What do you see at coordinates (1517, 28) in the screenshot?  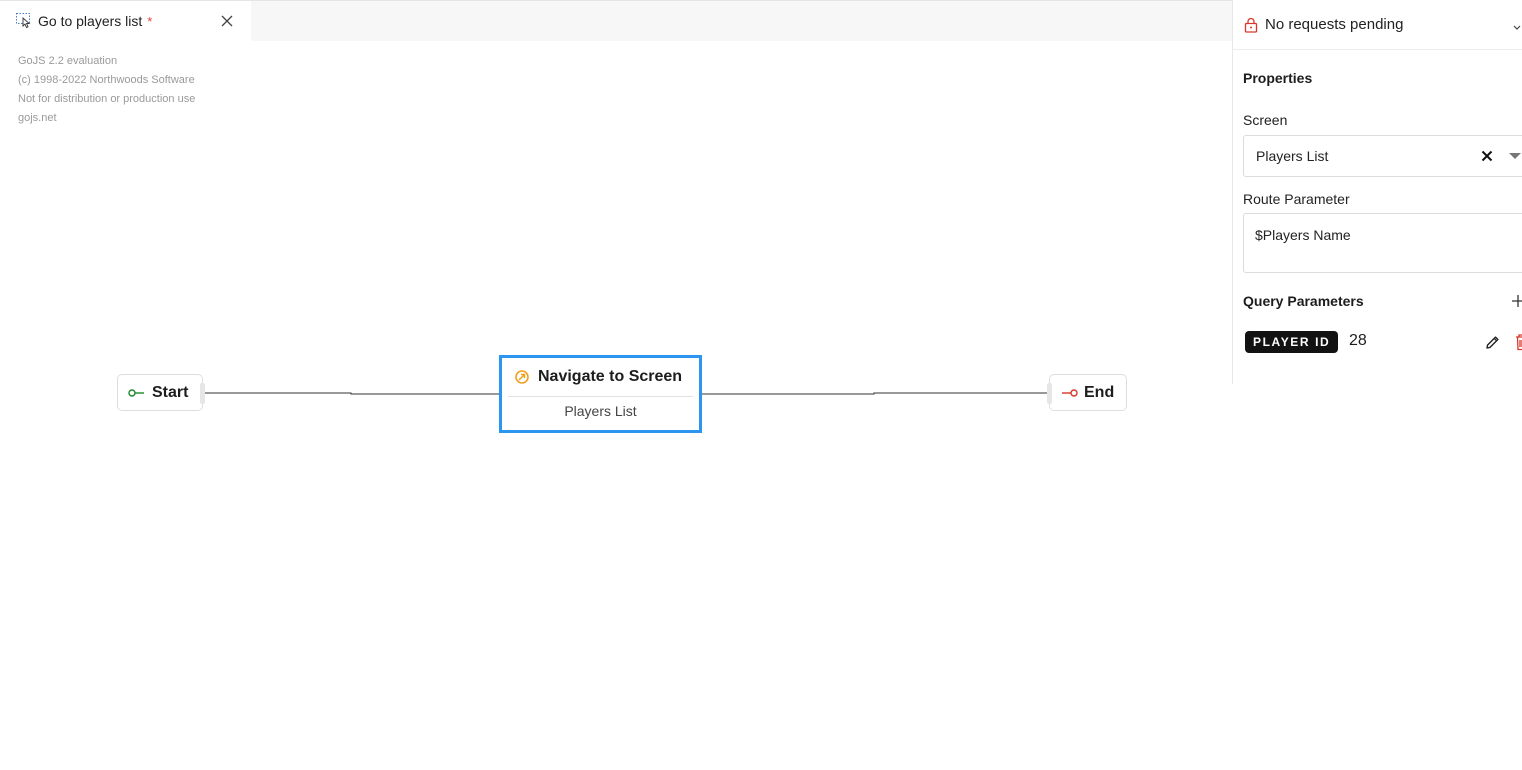 I see `chevron-down-icon` at bounding box center [1517, 28].